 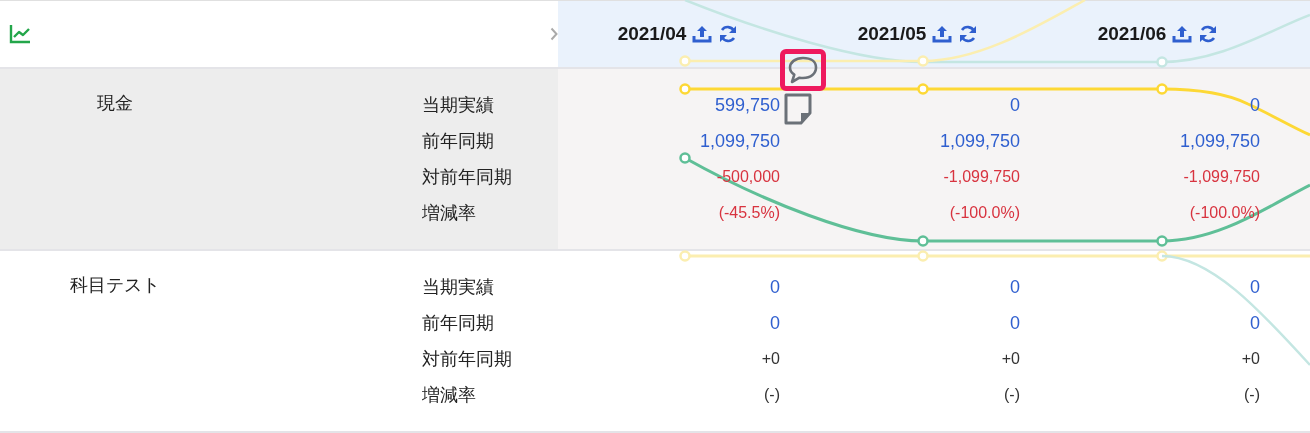 What do you see at coordinates (747, 105) in the screenshot?
I see `value-text: 599,750` at bounding box center [747, 105].